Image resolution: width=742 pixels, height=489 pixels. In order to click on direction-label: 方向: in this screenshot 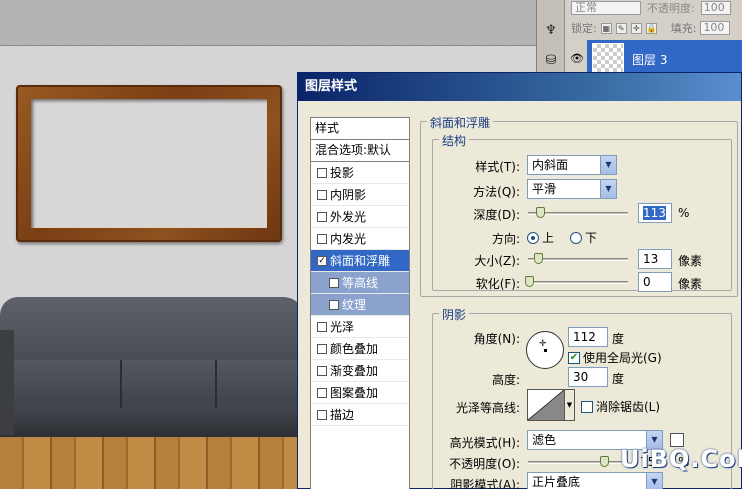, I will do `click(505, 239)`.